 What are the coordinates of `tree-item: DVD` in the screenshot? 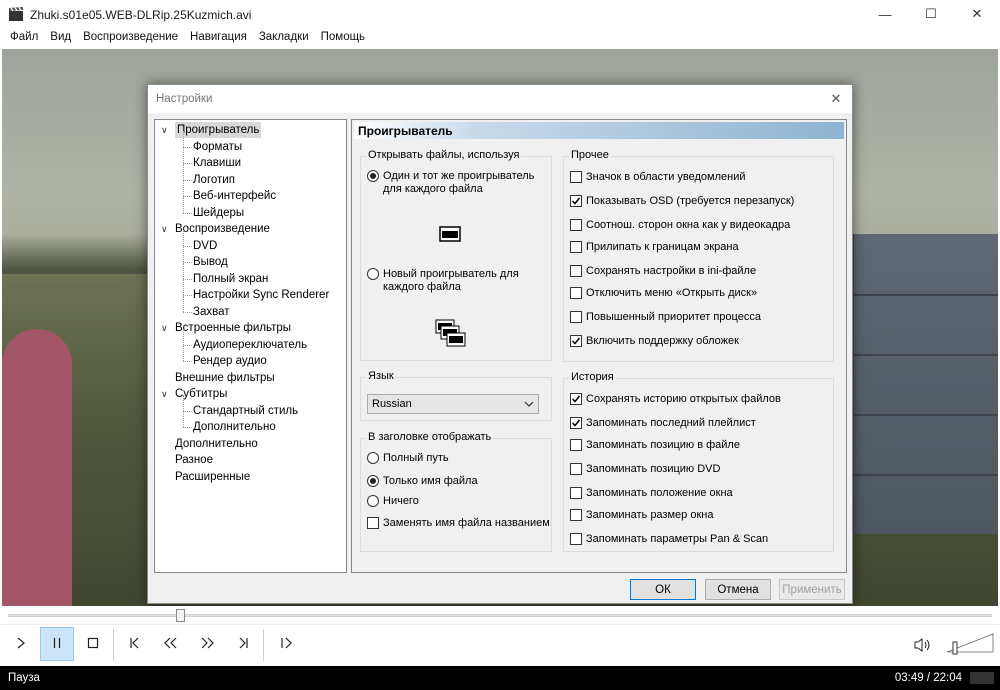 It's located at (205, 246).